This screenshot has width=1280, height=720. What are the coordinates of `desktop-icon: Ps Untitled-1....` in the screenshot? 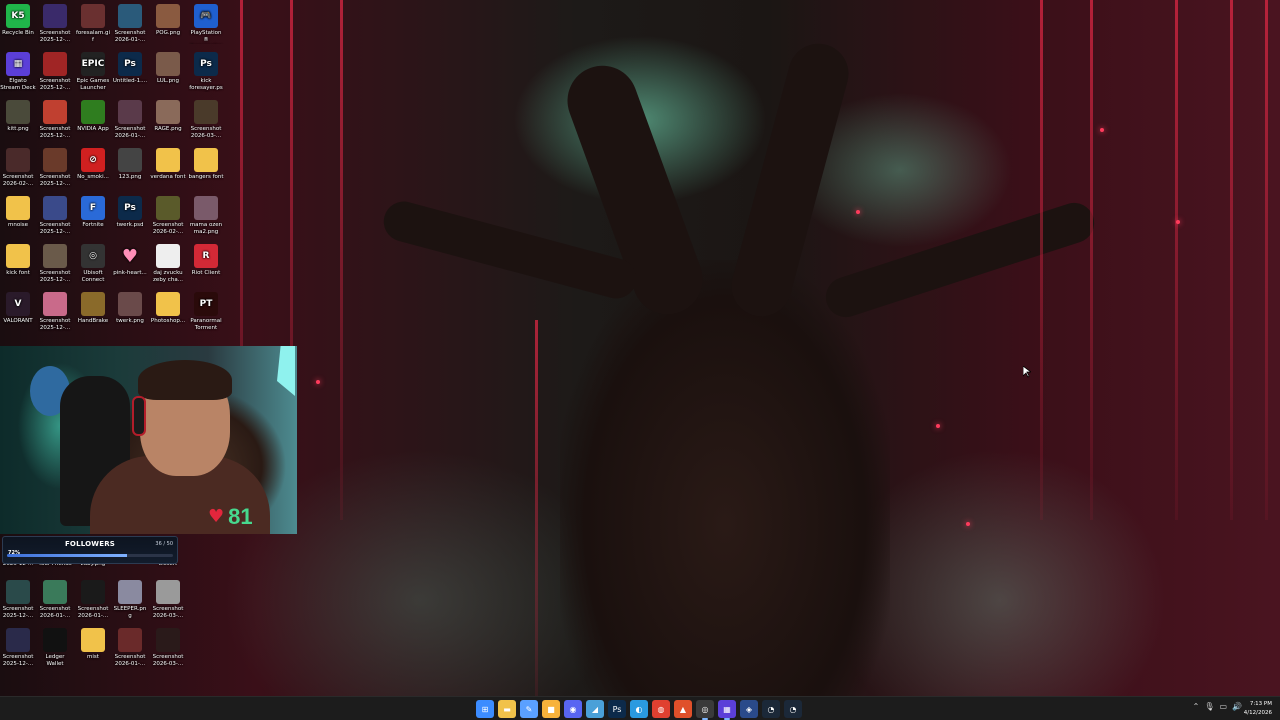 It's located at (130, 68).